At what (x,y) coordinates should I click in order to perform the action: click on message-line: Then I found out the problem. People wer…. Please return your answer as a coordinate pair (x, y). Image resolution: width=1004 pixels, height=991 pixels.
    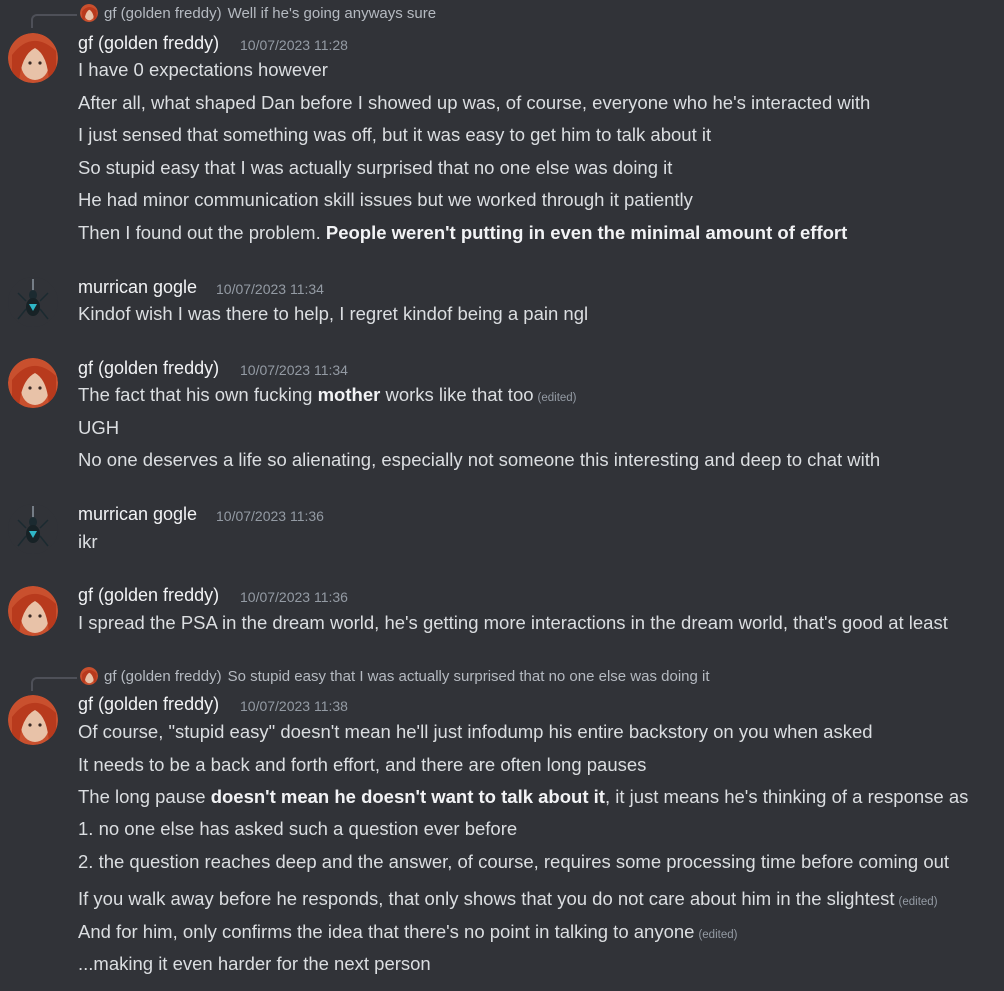
    Looking at the image, I should click on (463, 232).